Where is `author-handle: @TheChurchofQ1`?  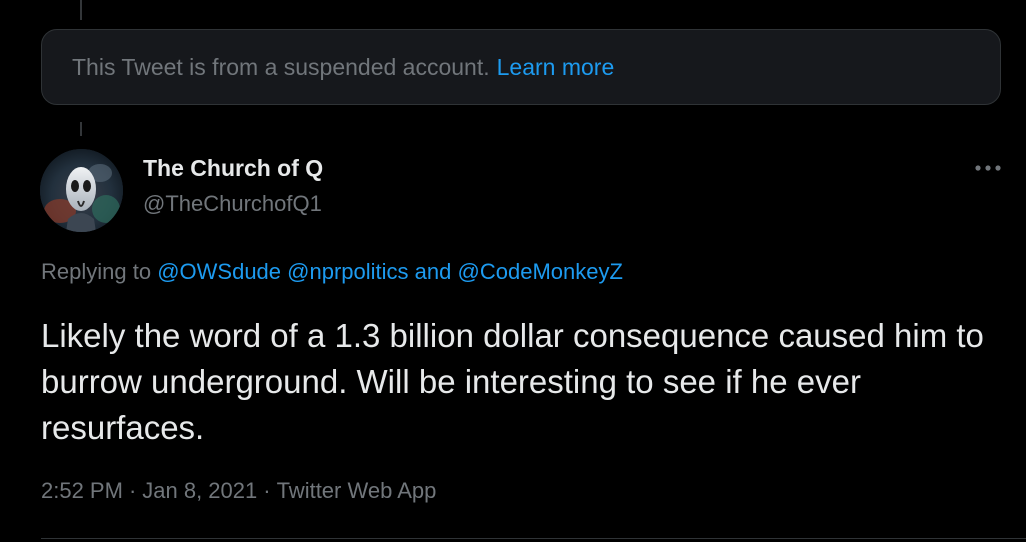
author-handle: @TheChurchofQ1 is located at coordinates (232, 204).